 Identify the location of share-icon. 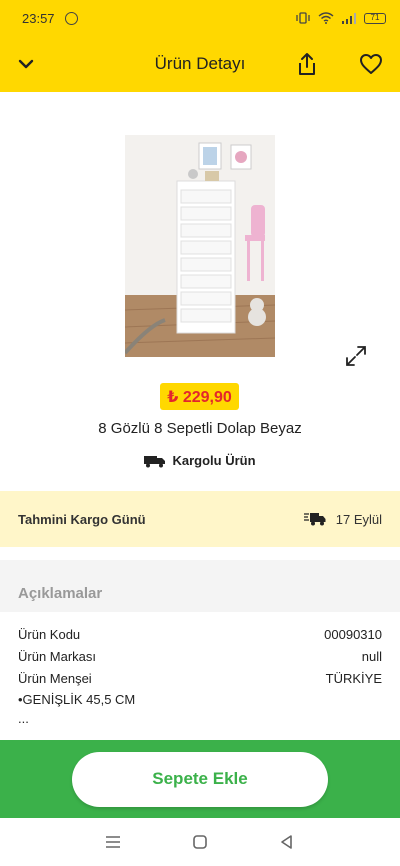
(307, 64).